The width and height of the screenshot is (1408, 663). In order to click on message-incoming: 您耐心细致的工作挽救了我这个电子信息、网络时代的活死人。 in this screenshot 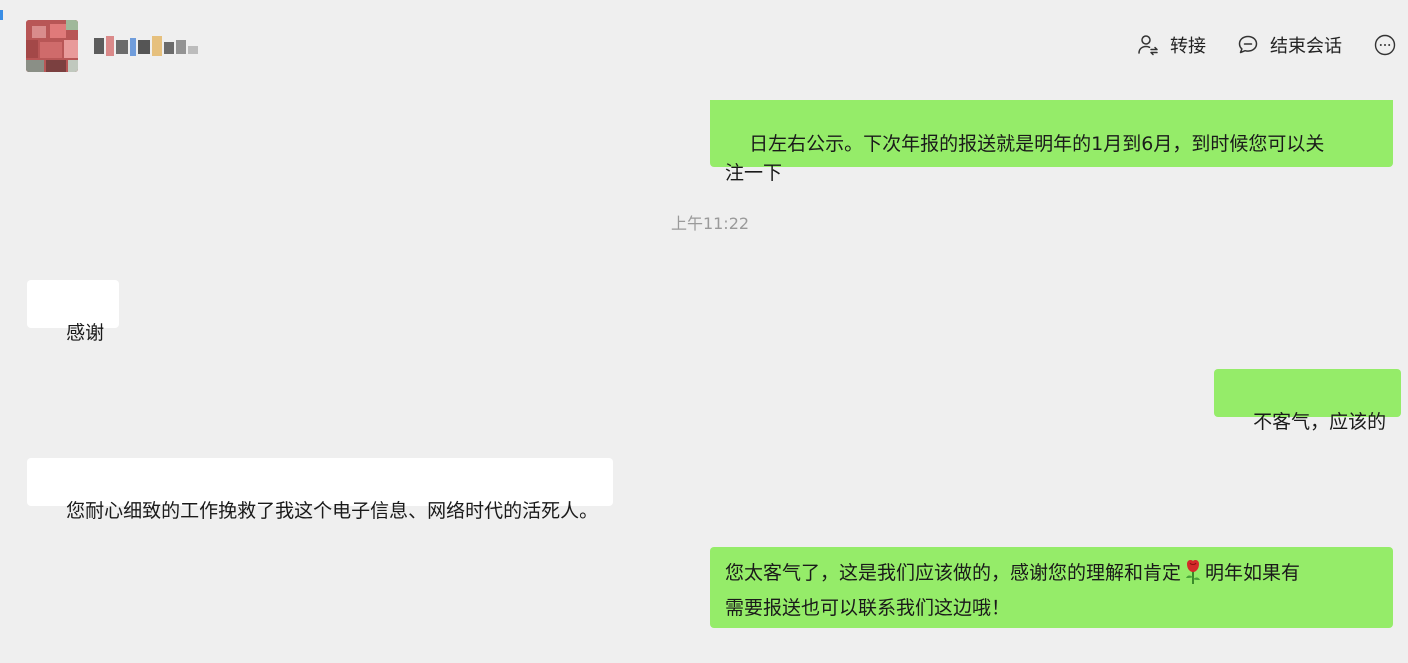, I will do `click(320, 490)`.